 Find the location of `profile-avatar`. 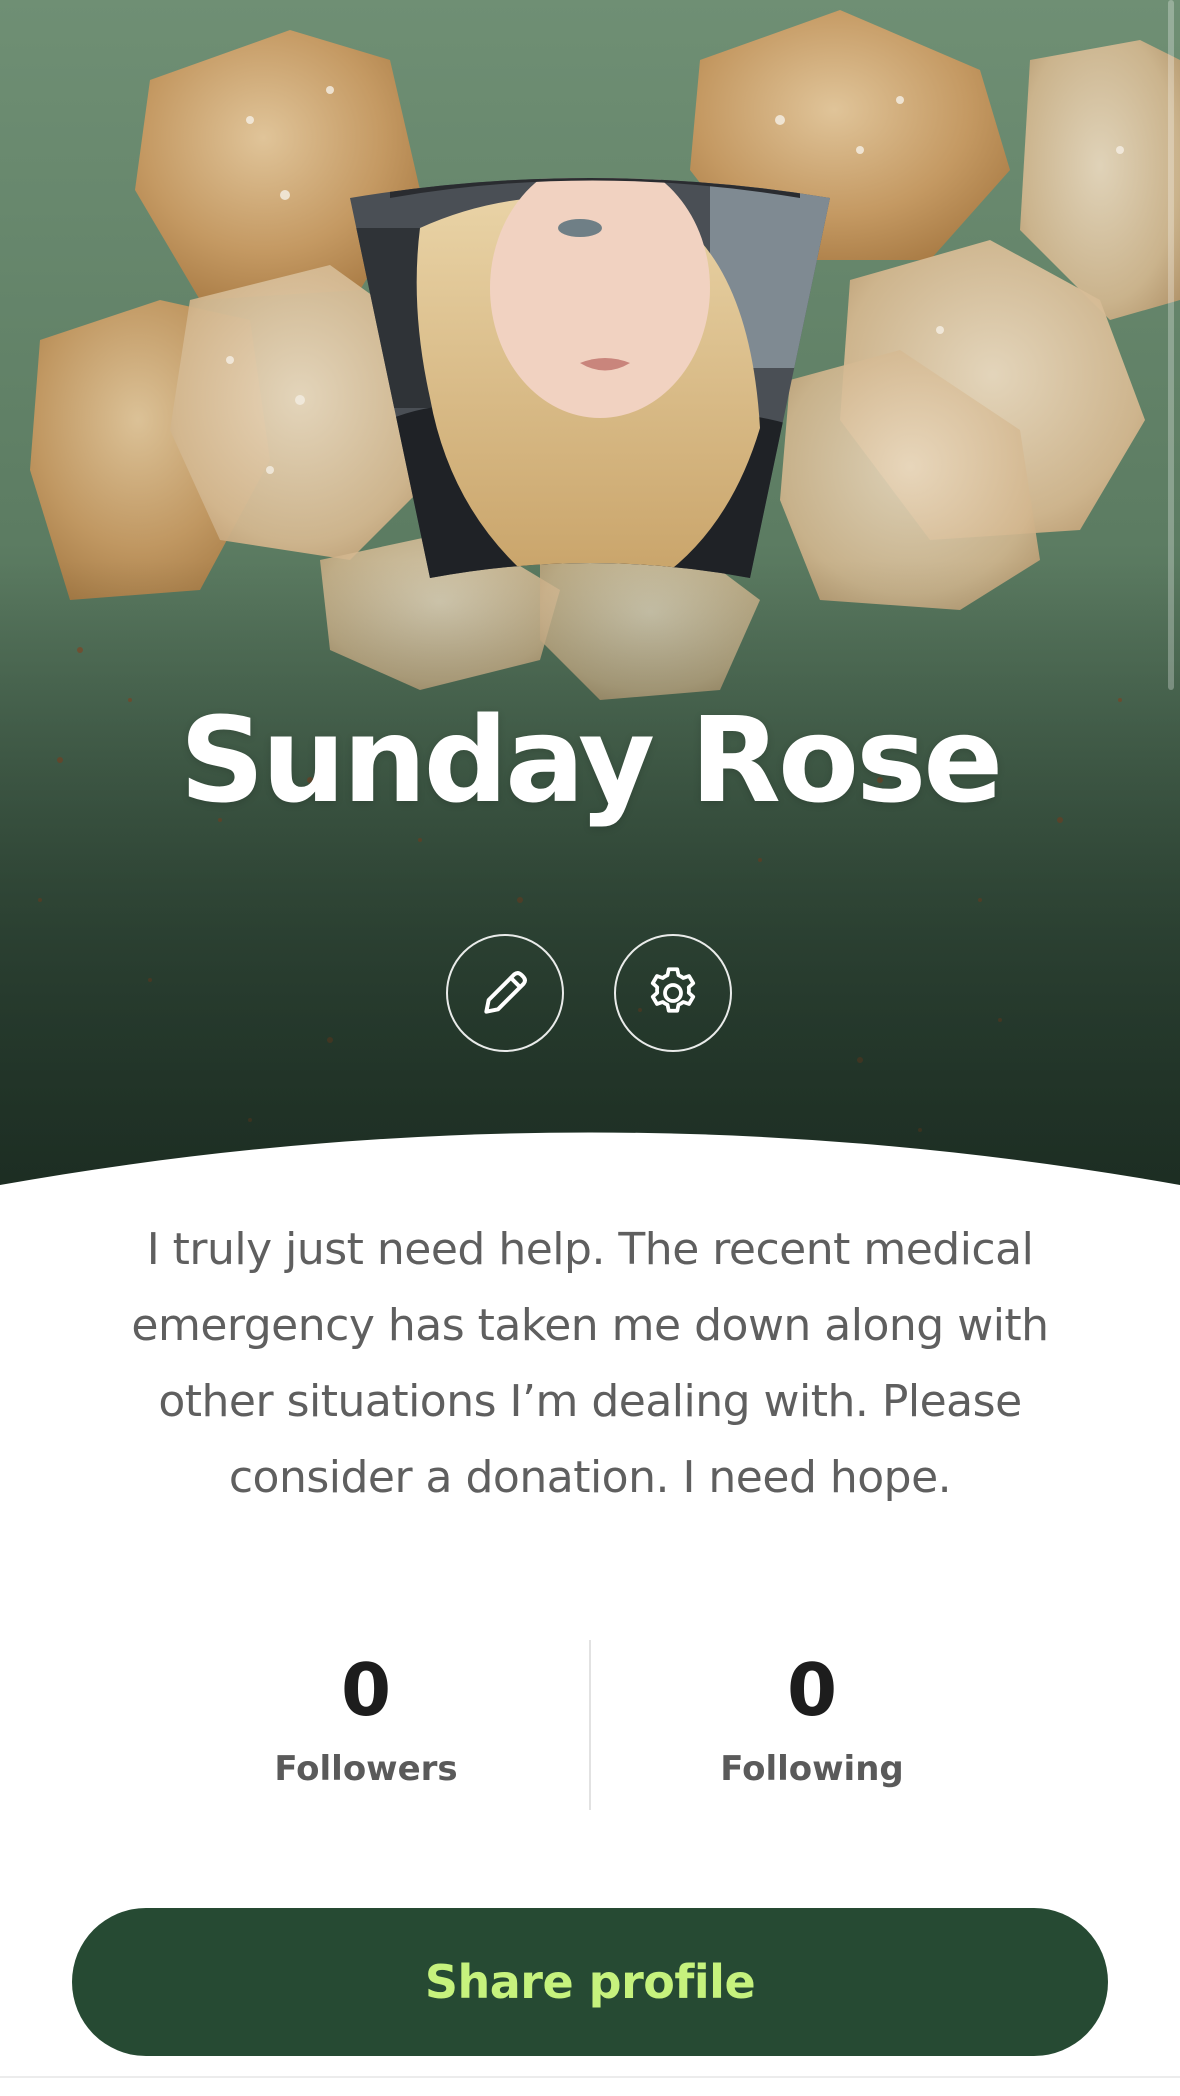

profile-avatar is located at coordinates (590, 378).